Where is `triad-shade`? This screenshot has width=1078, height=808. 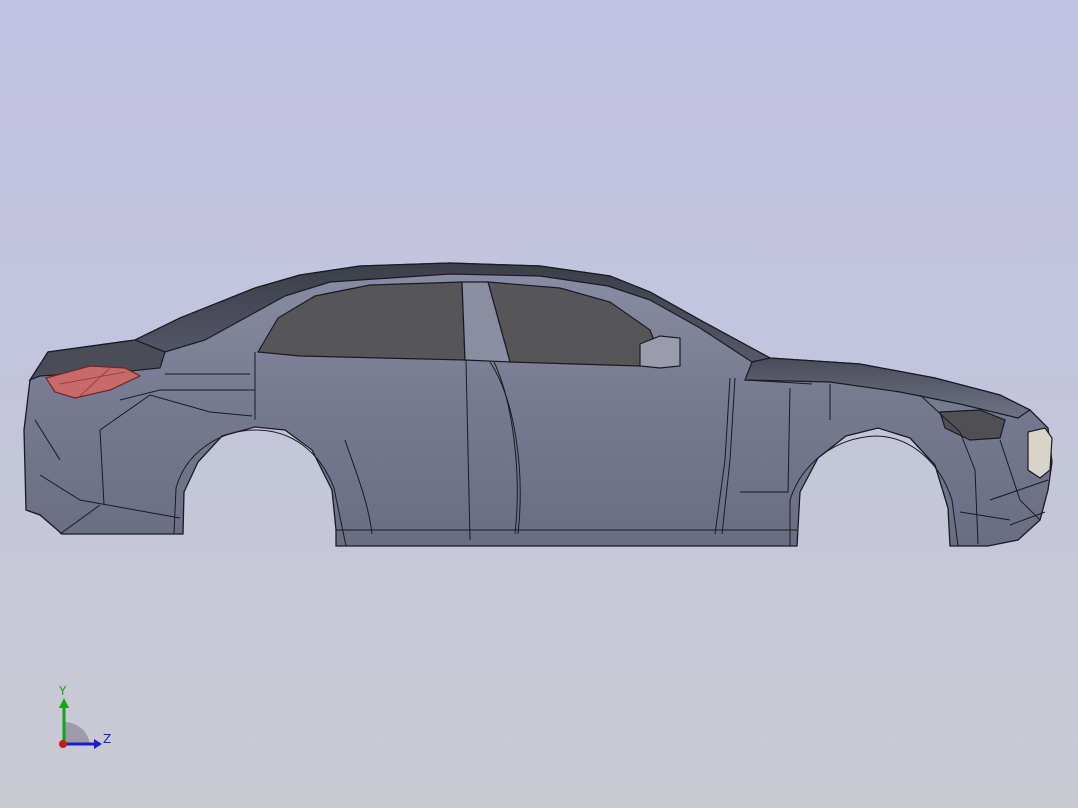 triad-shade is located at coordinates (77, 732).